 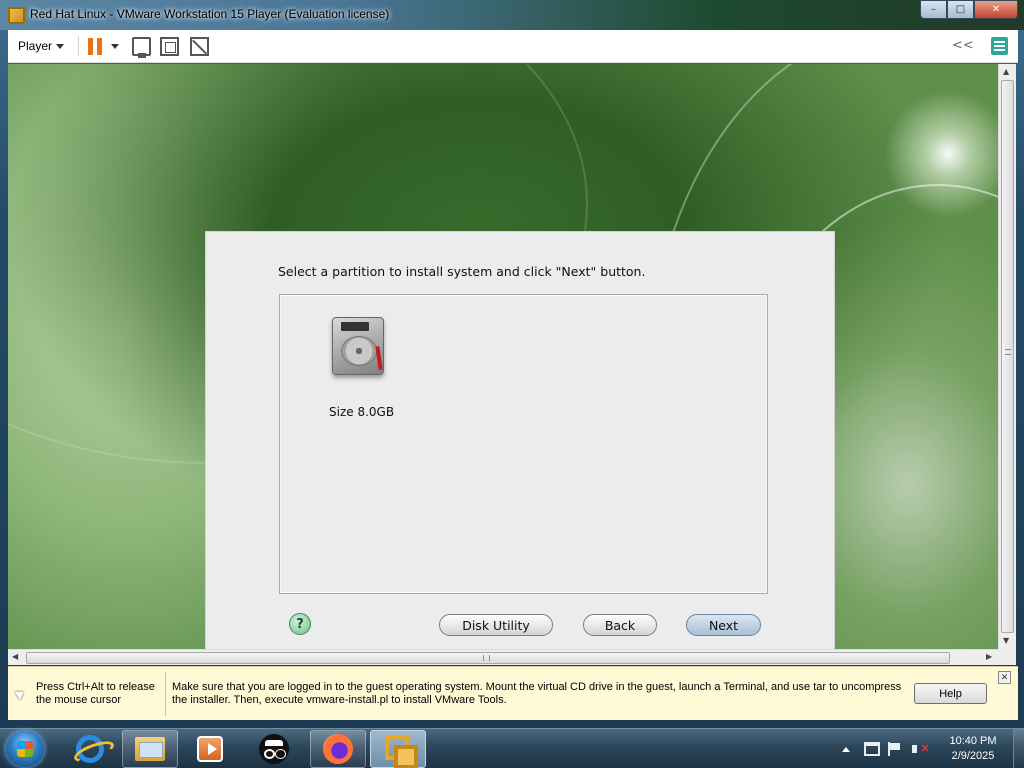 What do you see at coordinates (165, 694) in the screenshot?
I see `message-divider` at bounding box center [165, 694].